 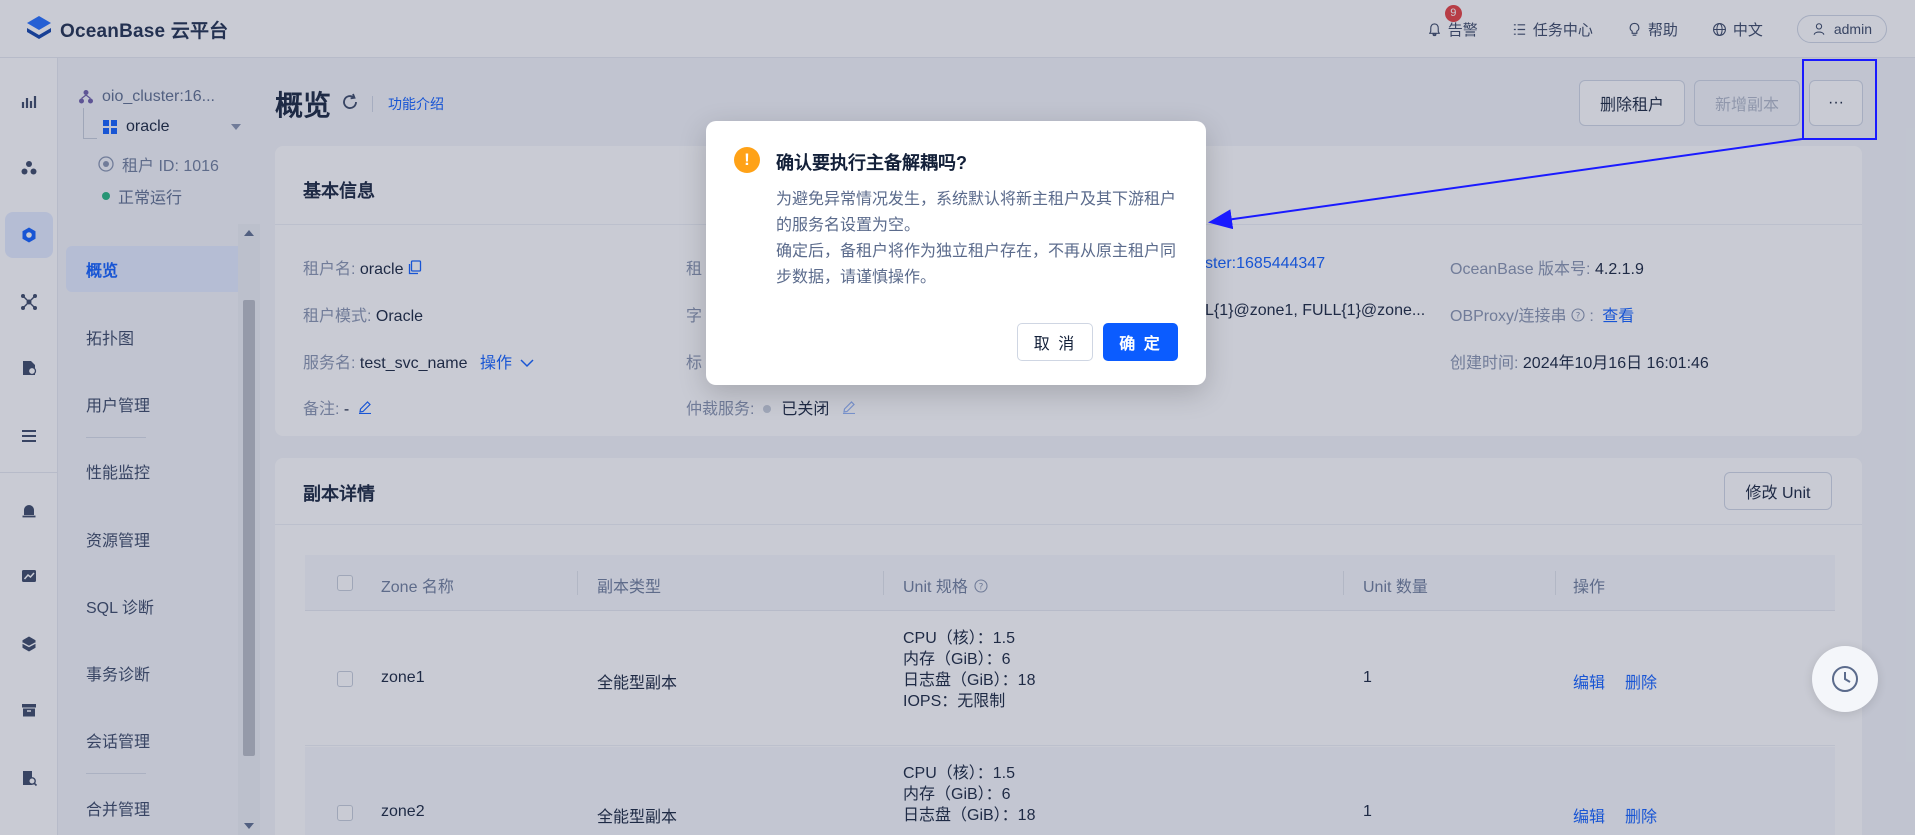 I want to click on history-button, so click(x=1845, y=679).